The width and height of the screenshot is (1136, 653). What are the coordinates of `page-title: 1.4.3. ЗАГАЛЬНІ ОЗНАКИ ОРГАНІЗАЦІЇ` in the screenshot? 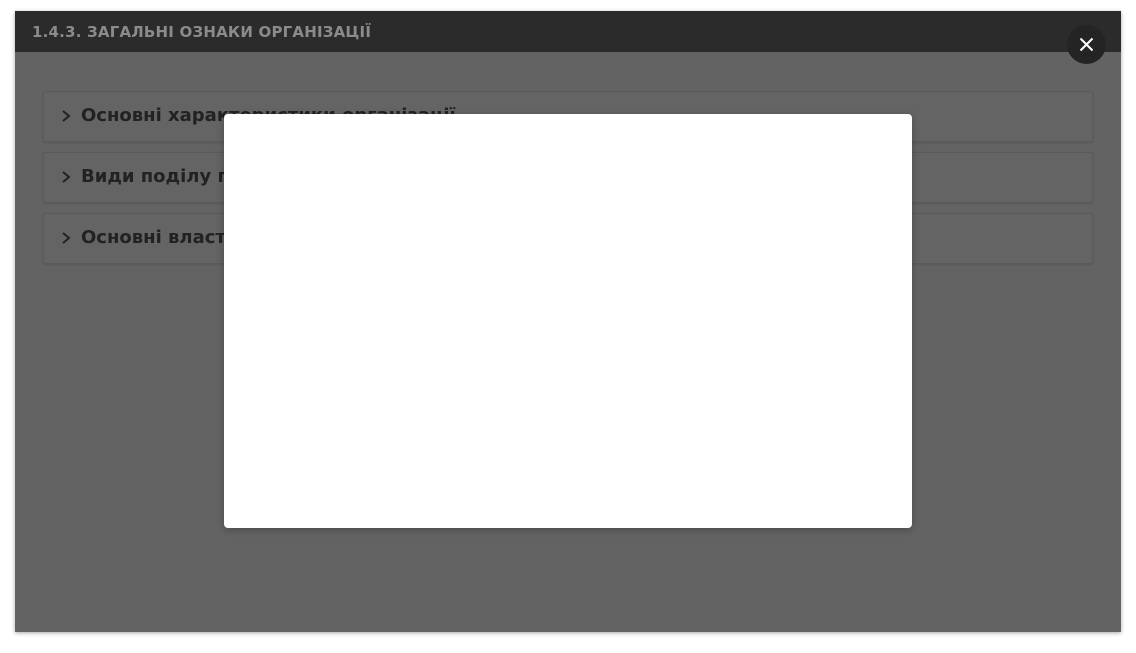 It's located at (202, 32).